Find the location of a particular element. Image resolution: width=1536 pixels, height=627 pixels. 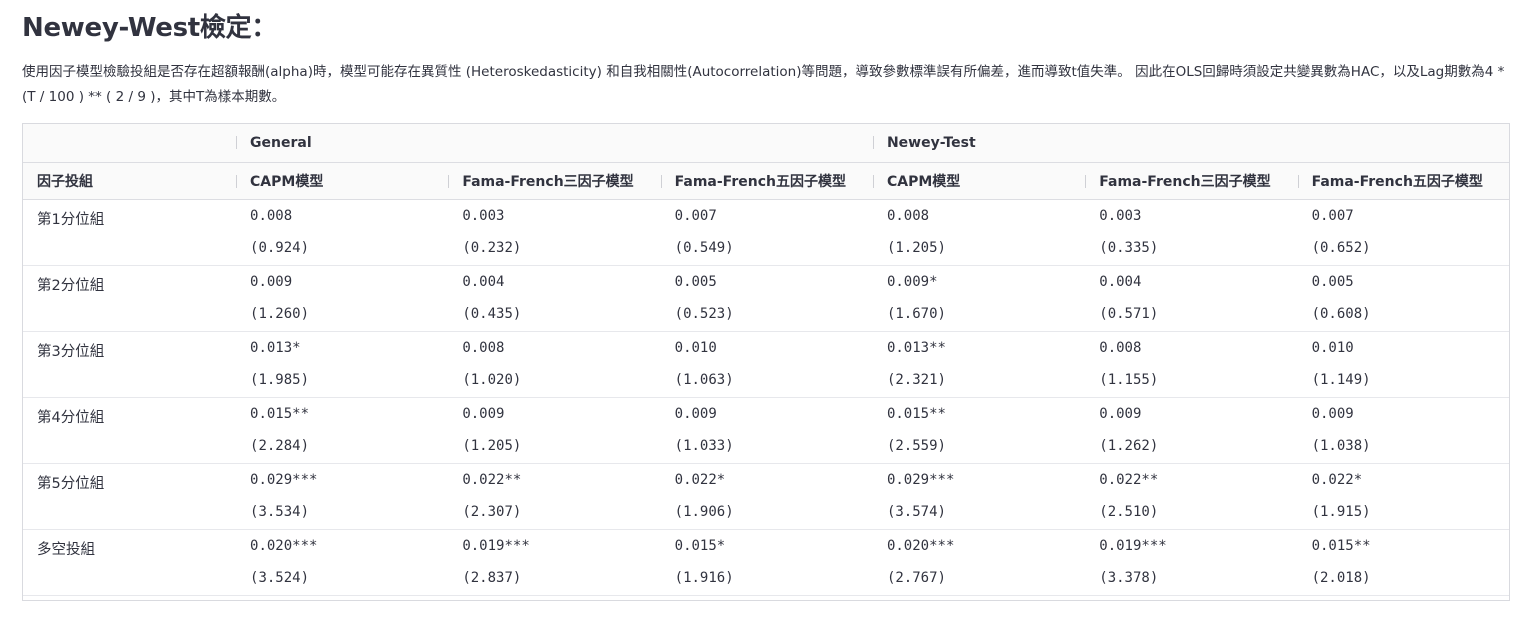

table-cell: 0.022* (1.906) is located at coordinates (766, 496).